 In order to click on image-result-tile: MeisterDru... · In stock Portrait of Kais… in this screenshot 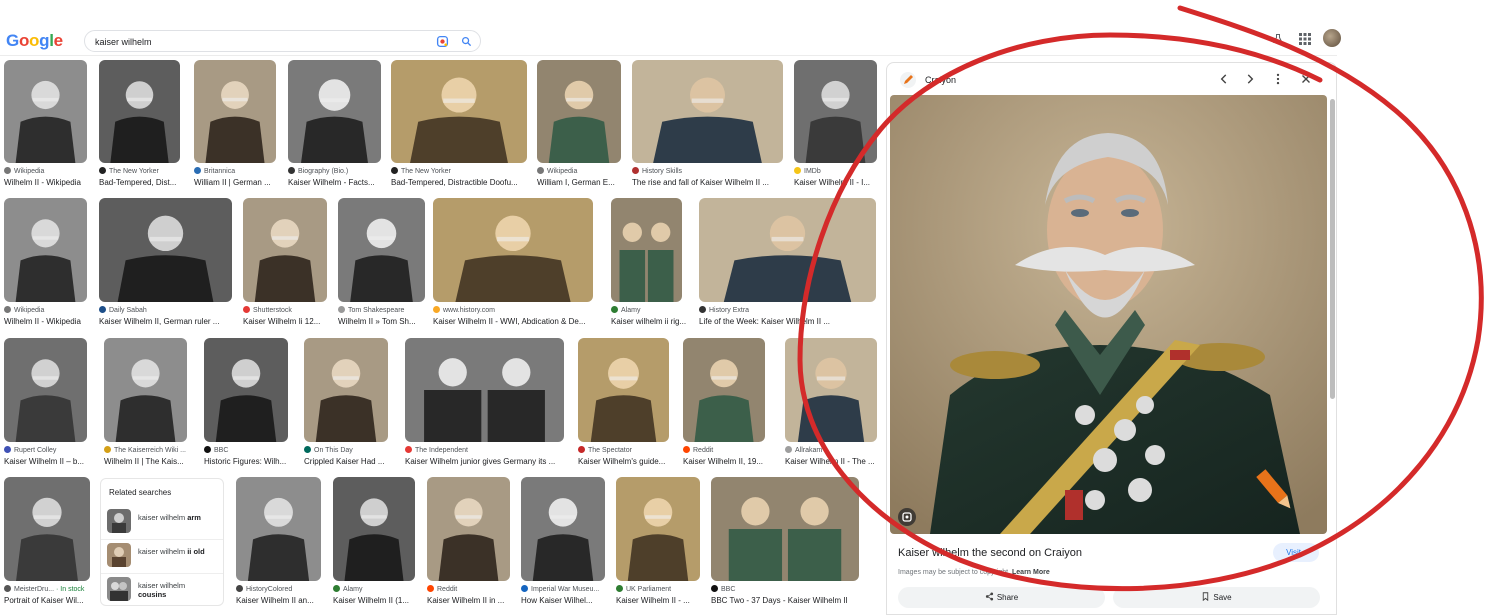, I will do `click(47, 542)`.